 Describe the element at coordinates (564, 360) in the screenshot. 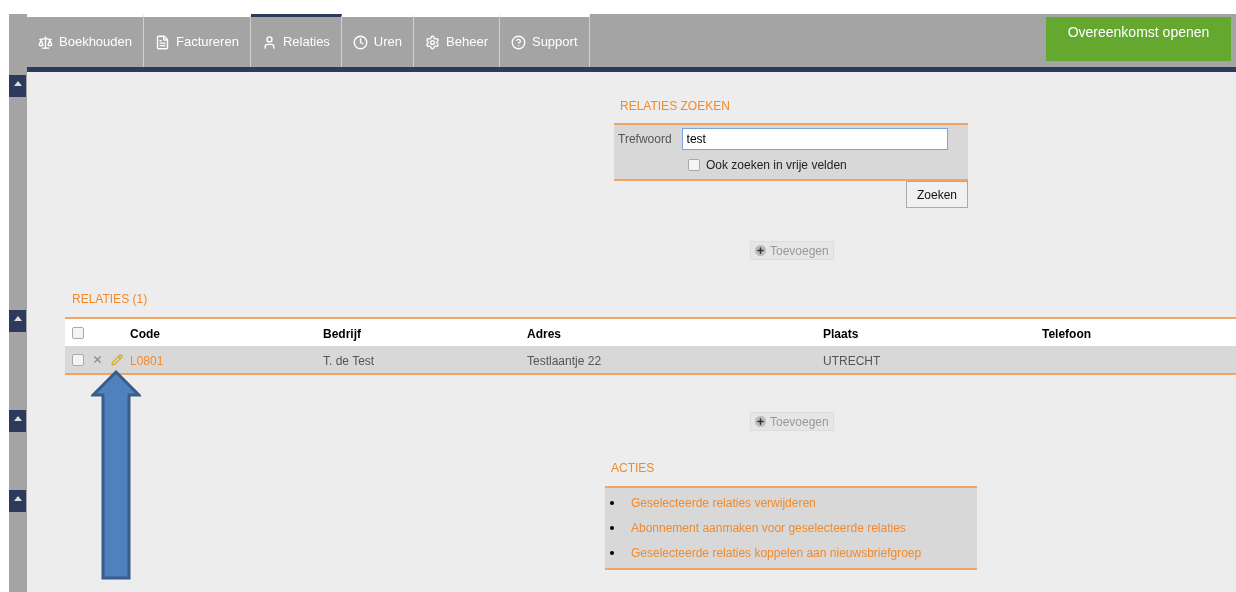

I see `table-cell: Testlaantje 22` at that location.